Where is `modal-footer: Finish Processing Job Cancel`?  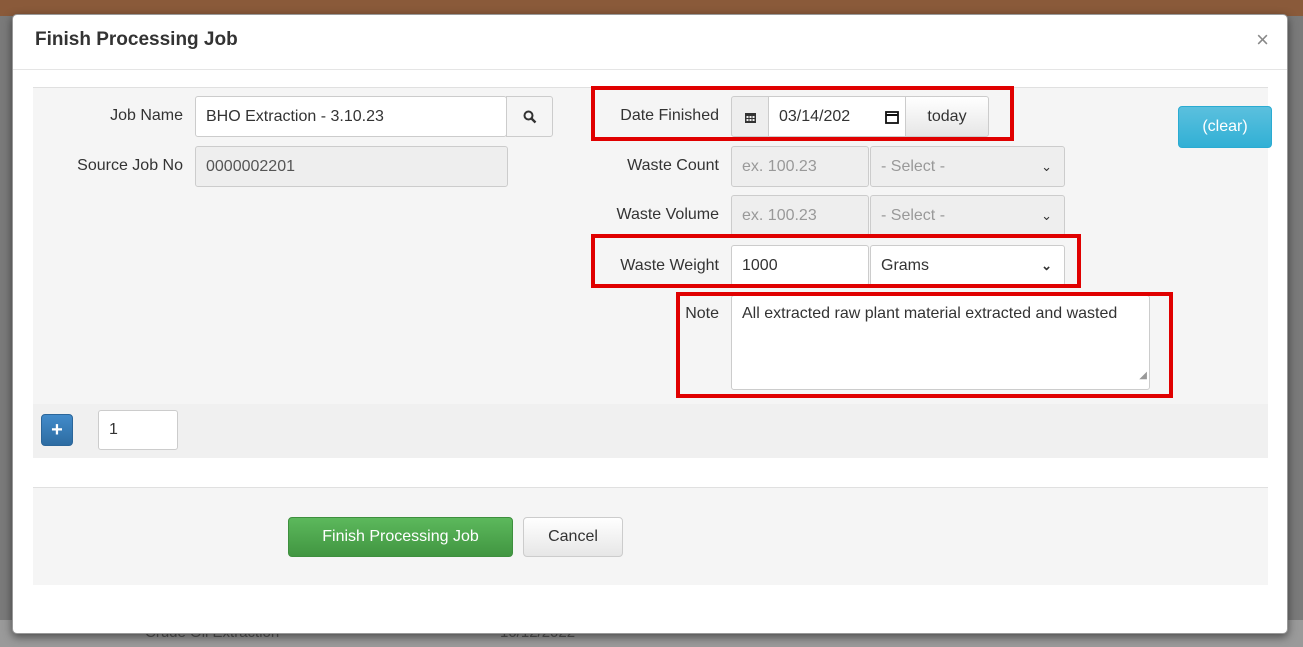
modal-footer: Finish Processing Job Cancel is located at coordinates (650, 536).